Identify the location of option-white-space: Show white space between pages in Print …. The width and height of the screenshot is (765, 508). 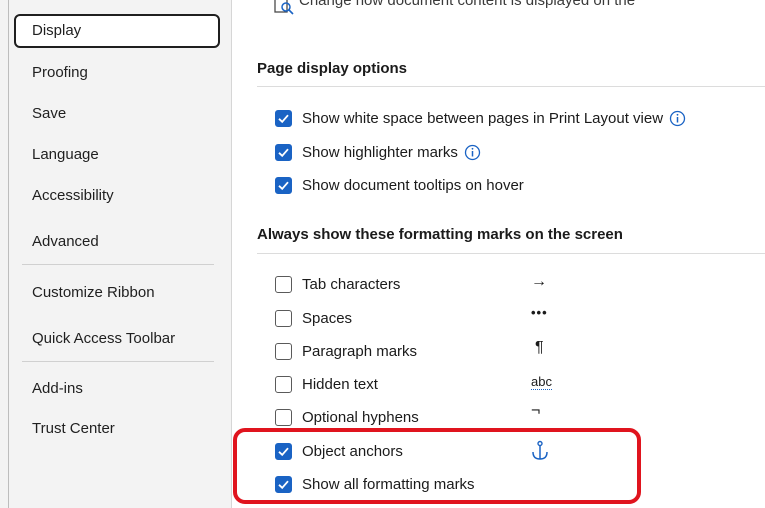
(480, 118).